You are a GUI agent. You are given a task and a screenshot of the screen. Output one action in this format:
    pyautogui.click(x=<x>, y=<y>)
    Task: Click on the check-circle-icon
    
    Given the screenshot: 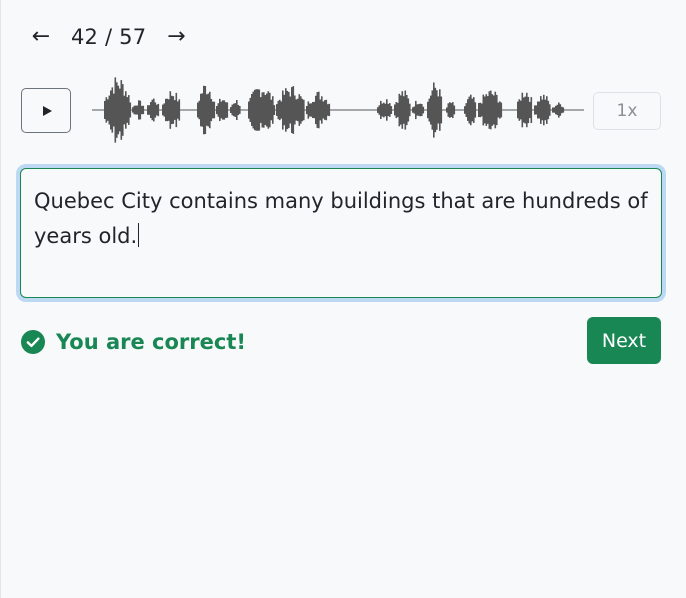 What is the action you would take?
    pyautogui.click(x=33, y=342)
    